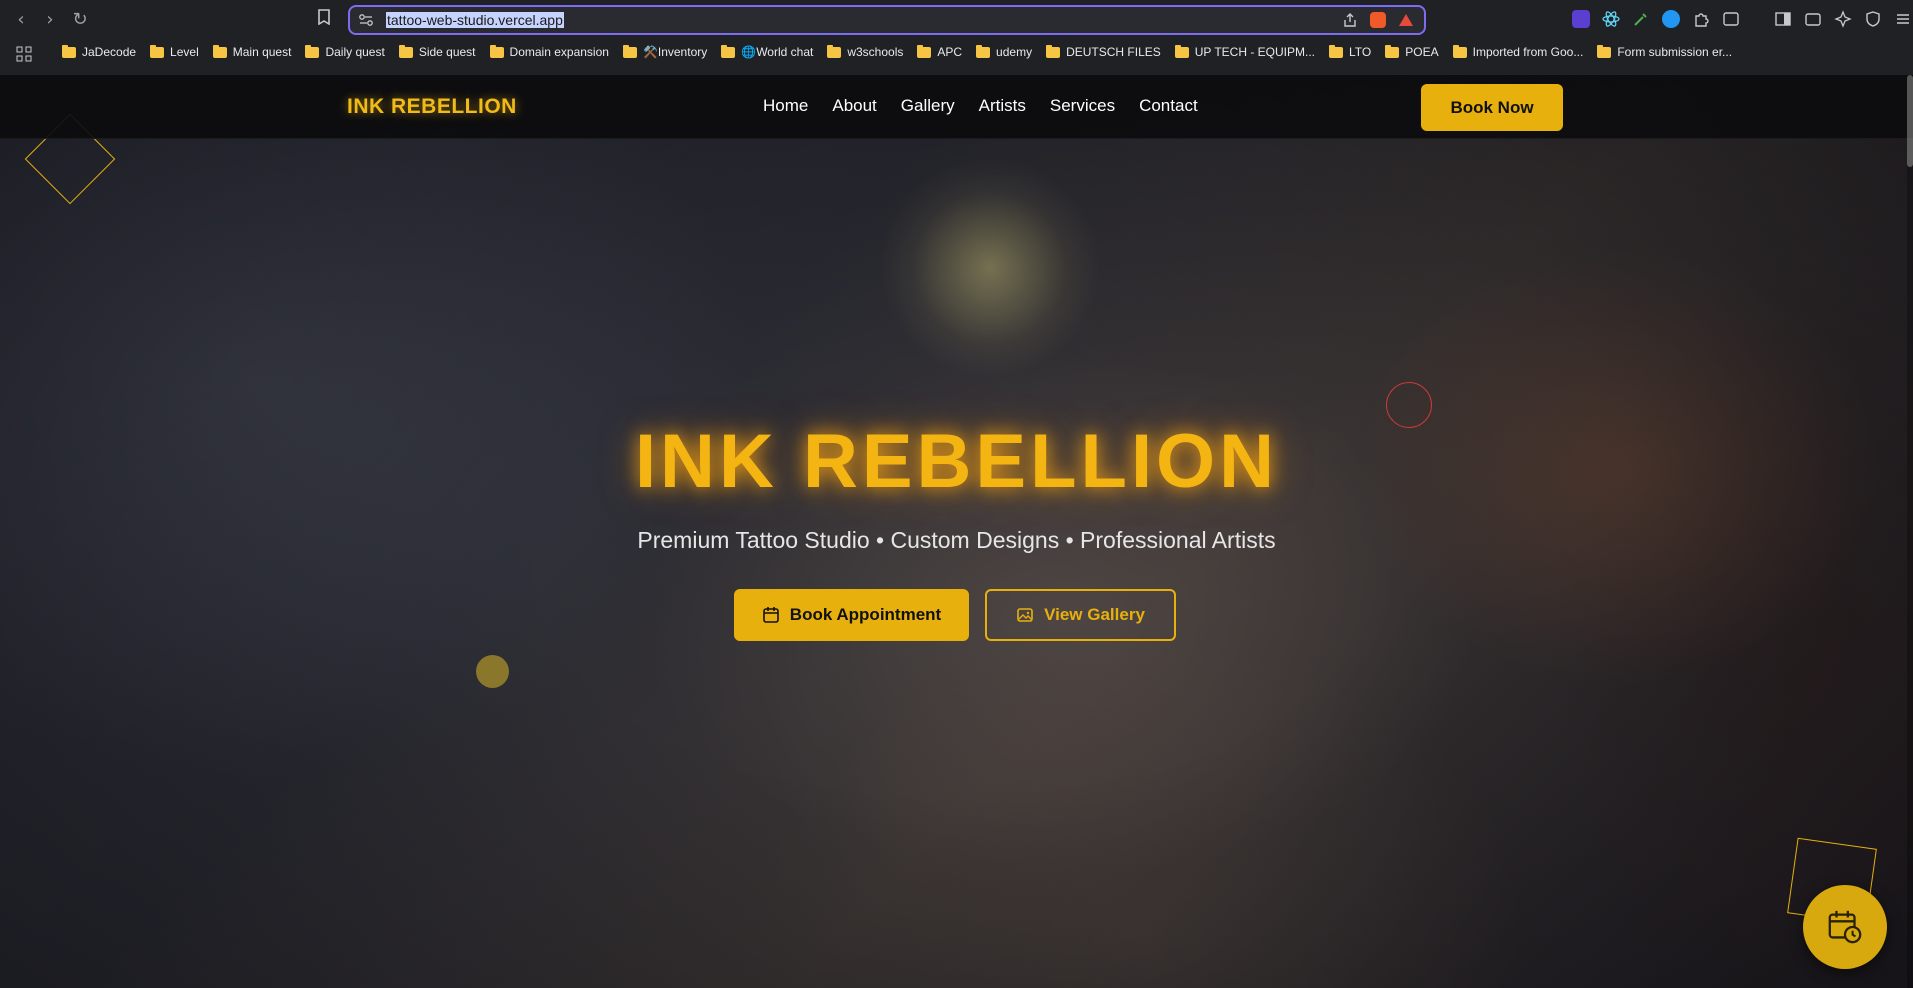 The height and width of the screenshot is (988, 1913). I want to click on bookmark-item: Level, so click(174, 51).